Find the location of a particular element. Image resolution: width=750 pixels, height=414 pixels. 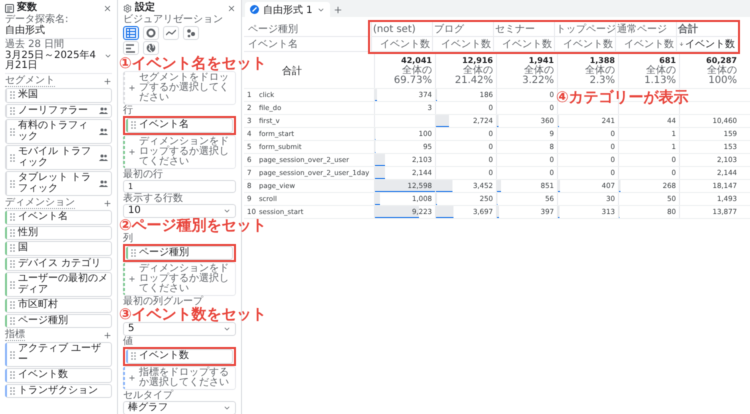

variable-chip: 有料のトラフィック is located at coordinates (58, 131).